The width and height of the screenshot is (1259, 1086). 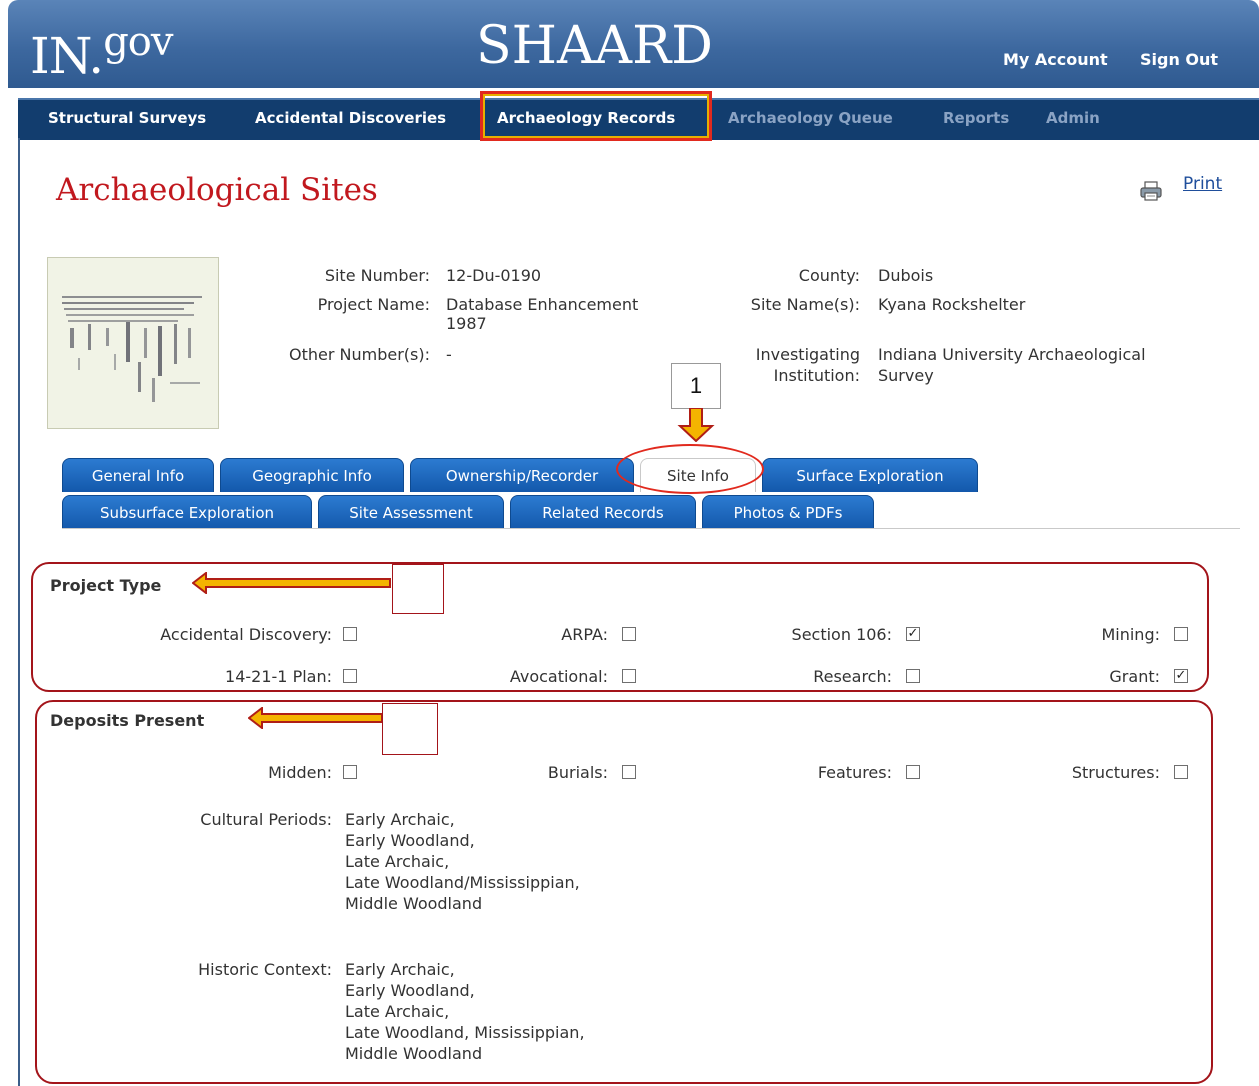 What do you see at coordinates (690, 469) in the screenshot?
I see `site-info-annotation-circle` at bounding box center [690, 469].